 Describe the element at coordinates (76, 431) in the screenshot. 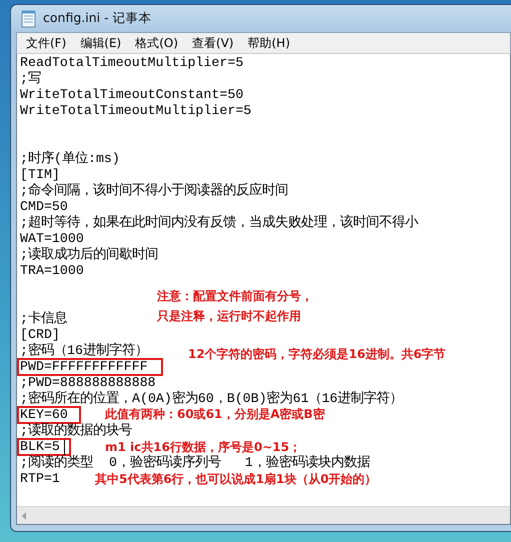

I see `text-line: ;读取的数据的块号` at that location.